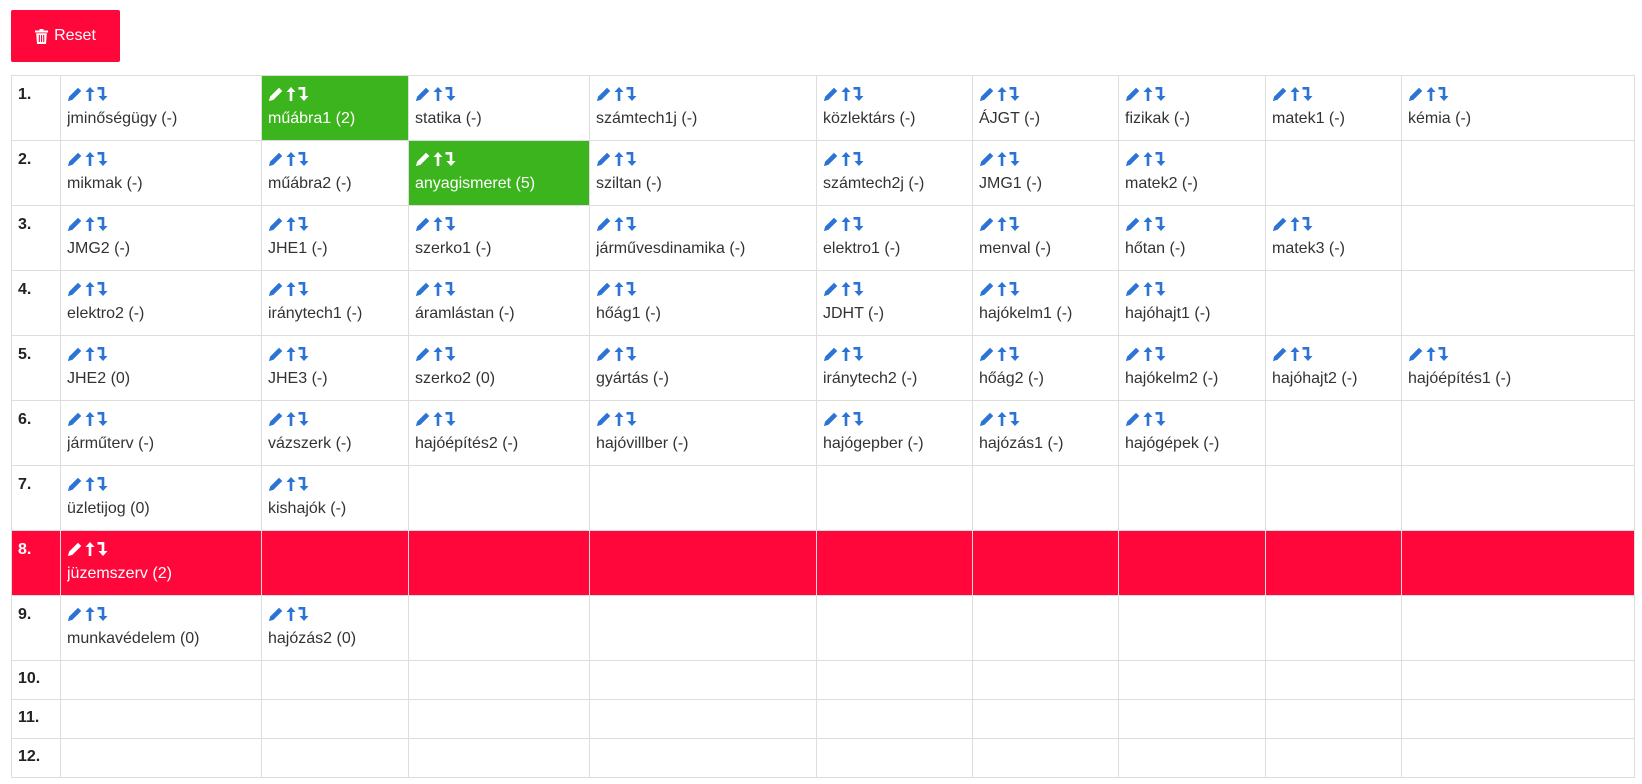 The image size is (1642, 784). Describe the element at coordinates (161, 173) in the screenshot. I see `subject-cell: mikmak (-)` at that location.